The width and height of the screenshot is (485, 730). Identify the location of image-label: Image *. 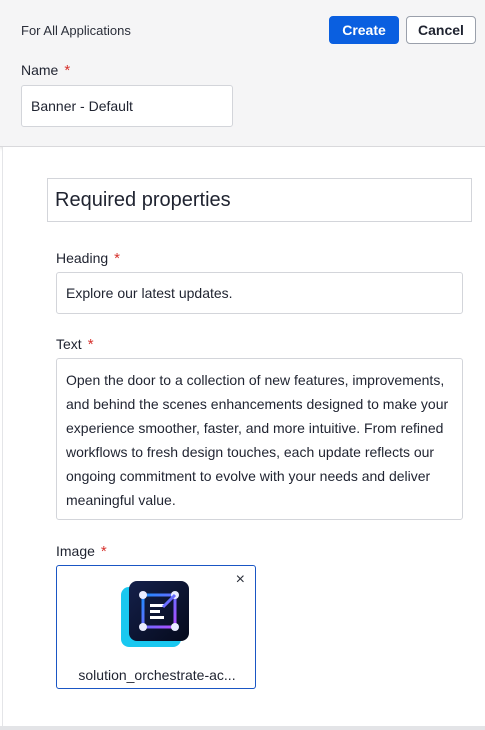
(81, 551).